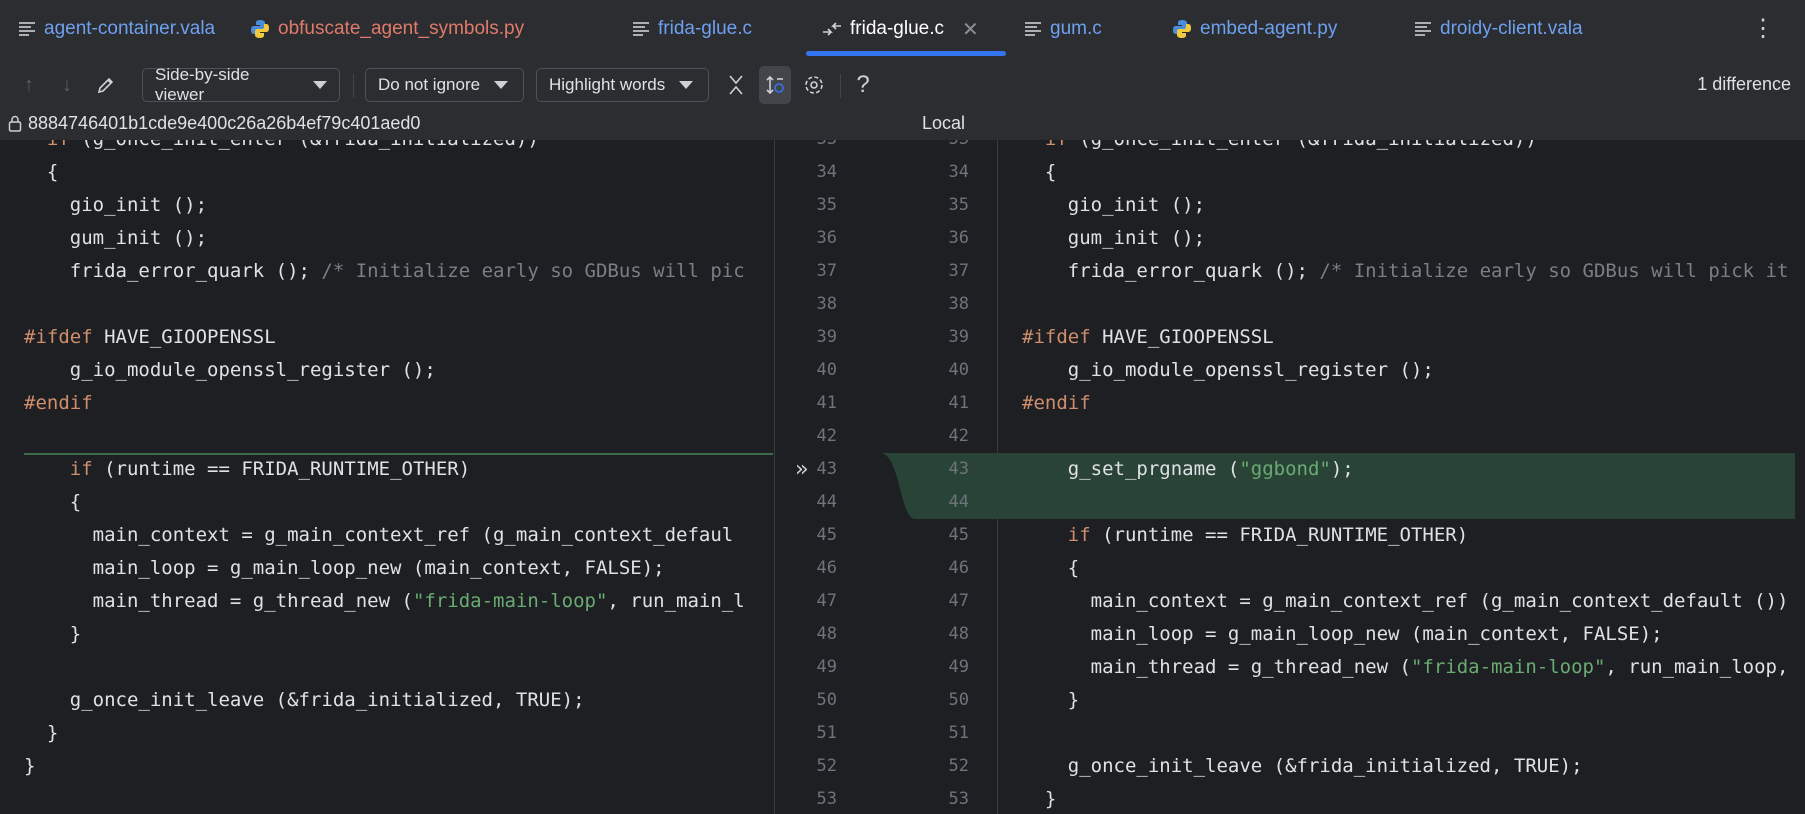 This screenshot has height=814, width=1805. Describe the element at coordinates (692, 29) in the screenshot. I see `tab-frida-glue-file: frida-glue.c` at that location.